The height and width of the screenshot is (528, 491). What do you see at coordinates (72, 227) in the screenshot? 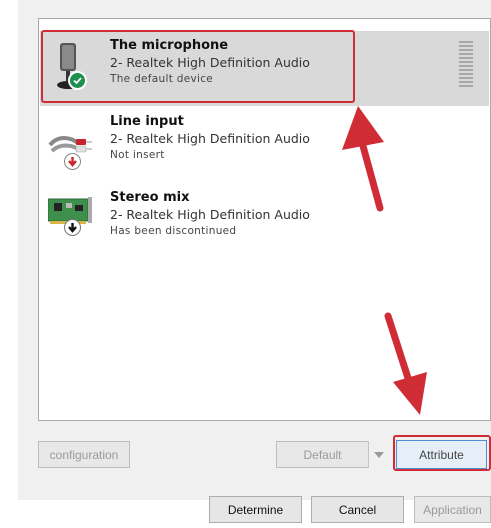
I see `down-arrow-black-icon` at bounding box center [72, 227].